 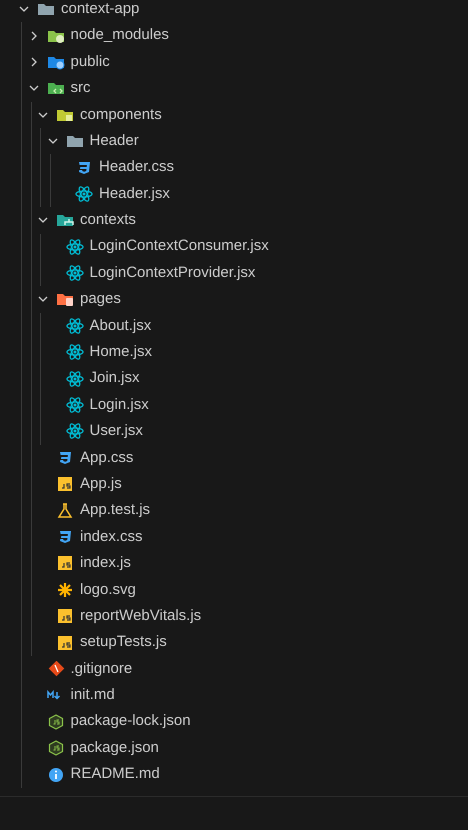 What do you see at coordinates (234, 378) in the screenshot?
I see `file-item: Join.jsx` at bounding box center [234, 378].